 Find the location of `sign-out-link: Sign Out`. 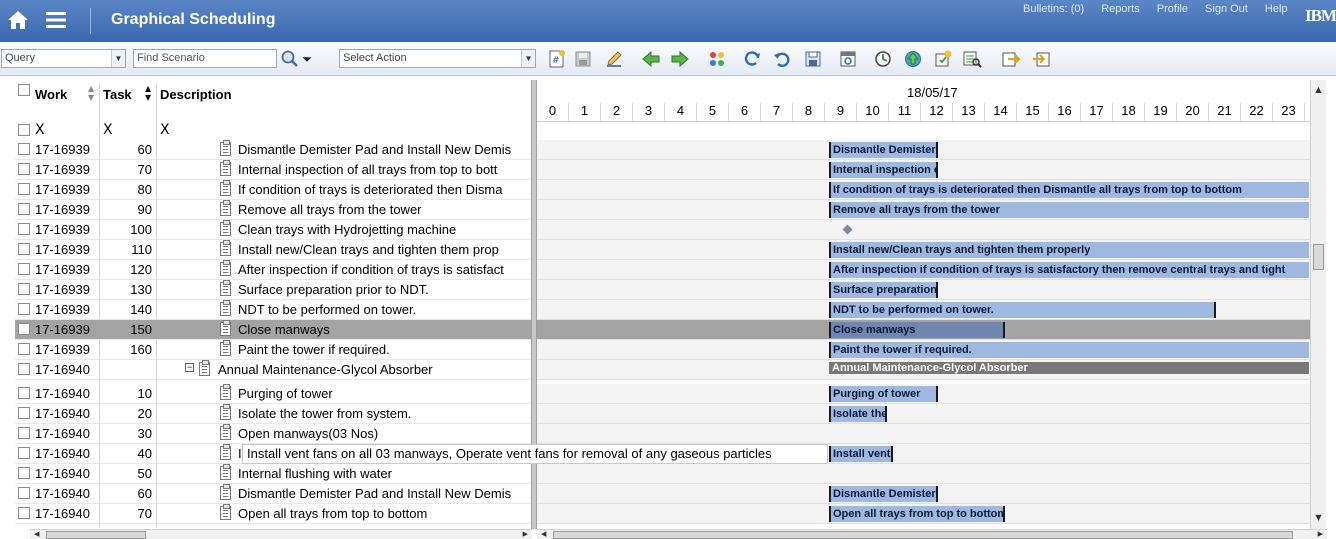

sign-out-link: Sign Out is located at coordinates (1226, 9).